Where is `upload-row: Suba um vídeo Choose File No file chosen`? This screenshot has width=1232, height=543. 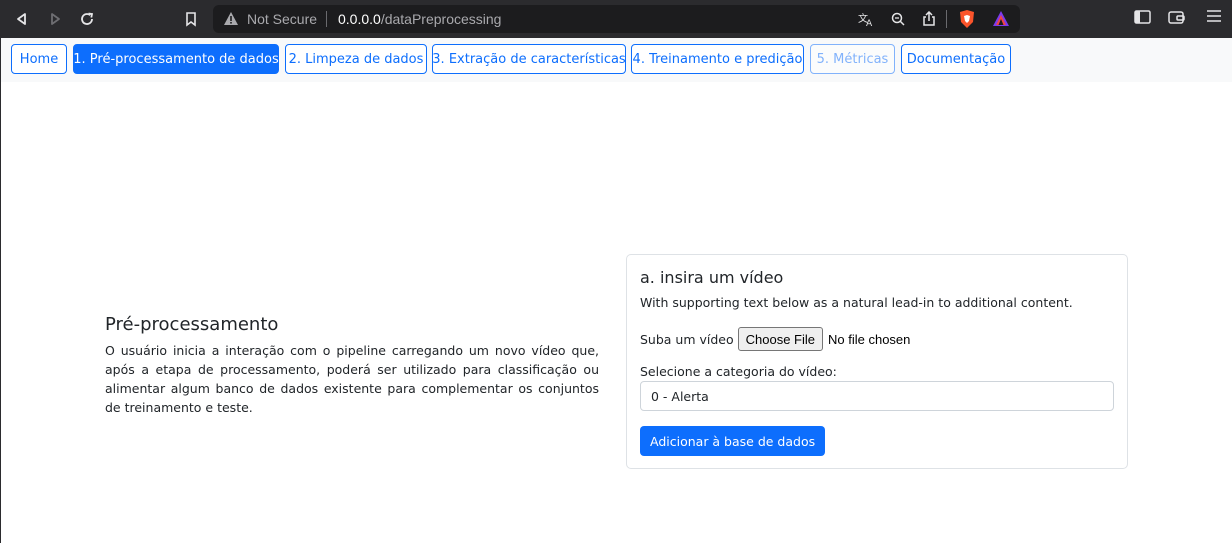
upload-row: Suba um vídeo Choose File No file chosen is located at coordinates (775, 339).